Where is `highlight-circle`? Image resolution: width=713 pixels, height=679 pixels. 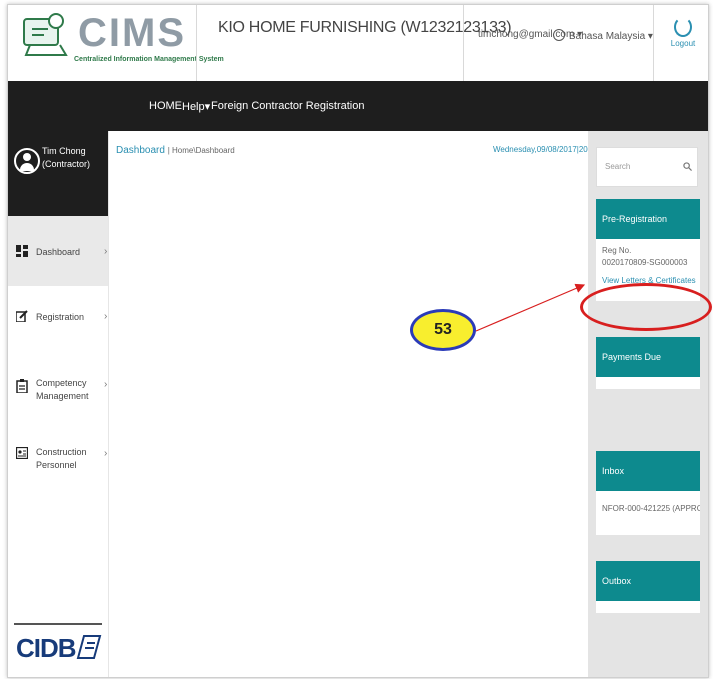 highlight-circle is located at coordinates (646, 307).